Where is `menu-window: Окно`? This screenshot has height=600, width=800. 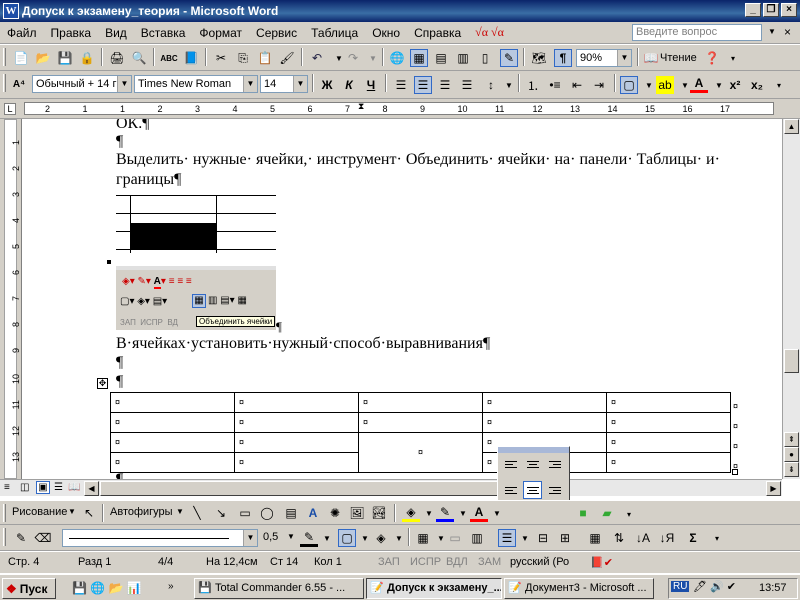
menu-window: Окно is located at coordinates (386, 33).